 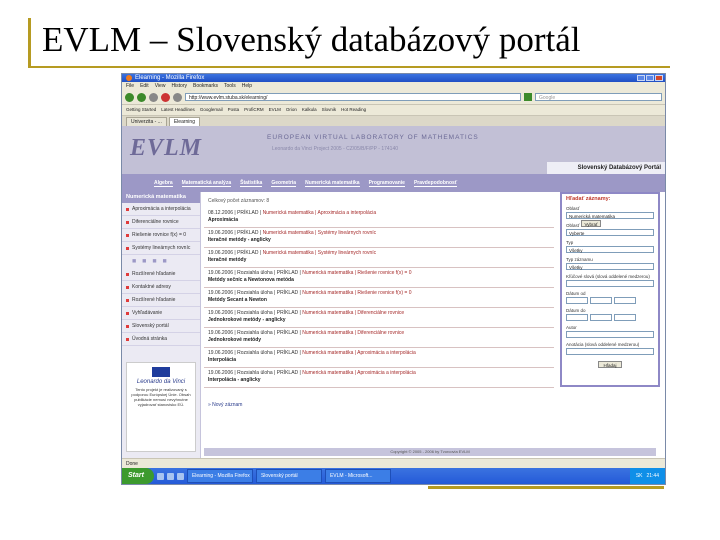 I want to click on evlm-logo: EVLM, so click(x=166, y=148).